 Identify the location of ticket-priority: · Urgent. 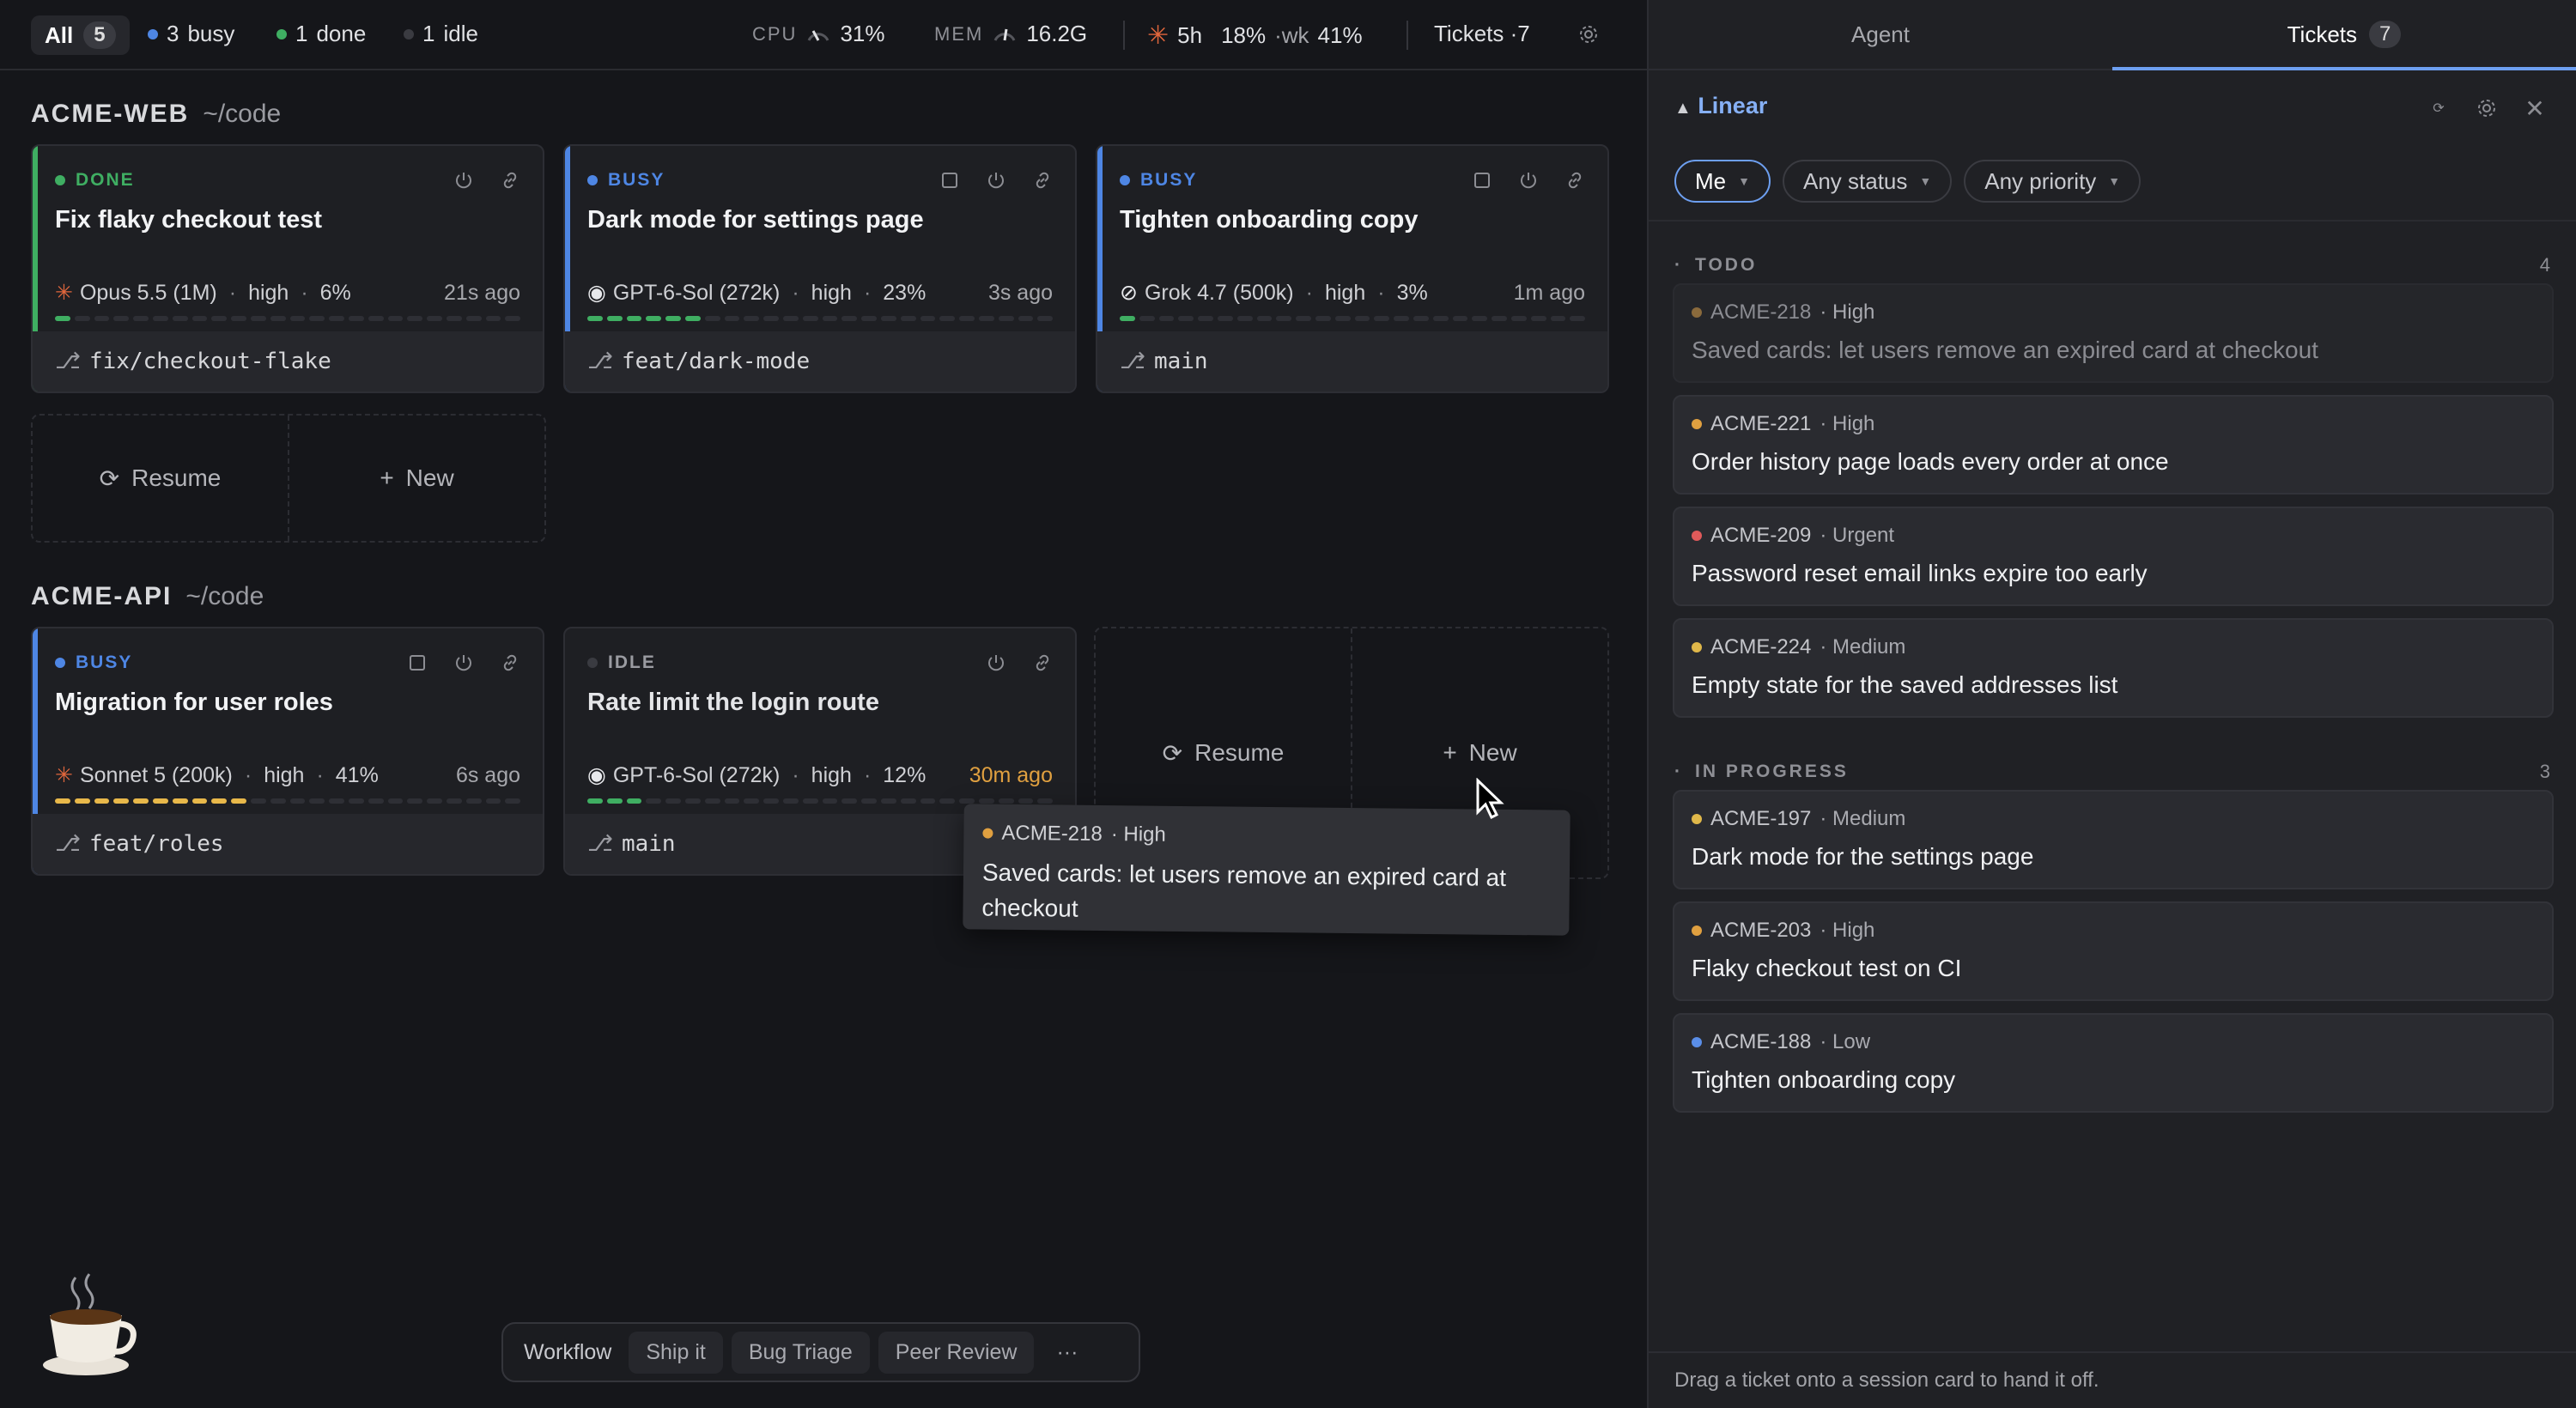
(1858, 535).